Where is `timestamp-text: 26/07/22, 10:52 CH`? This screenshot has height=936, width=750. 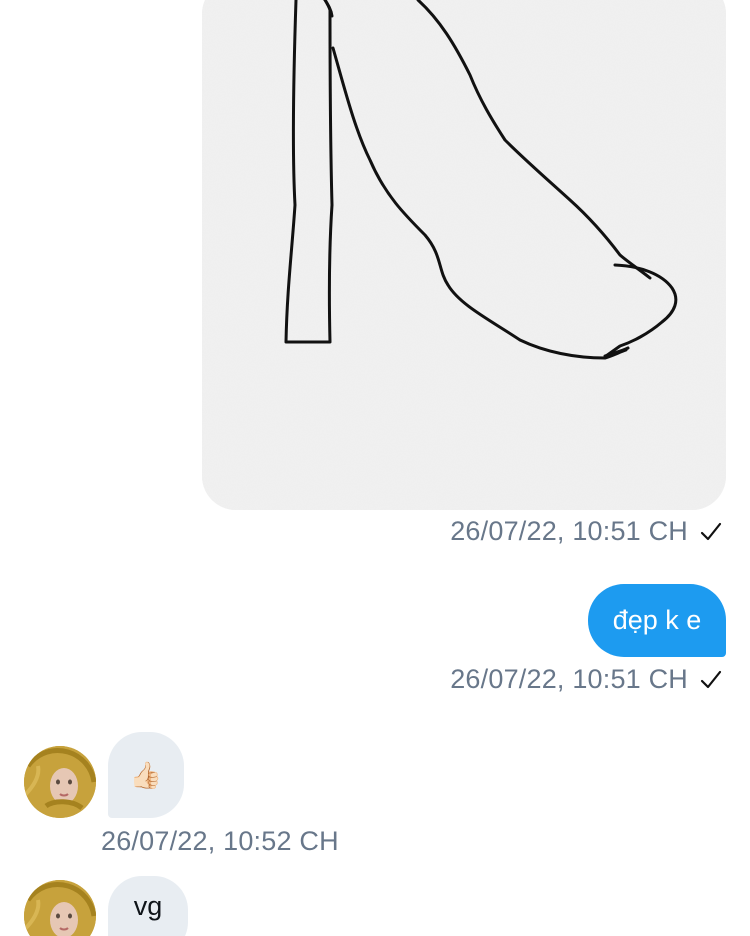
timestamp-text: 26/07/22, 10:52 CH is located at coordinates (220, 841).